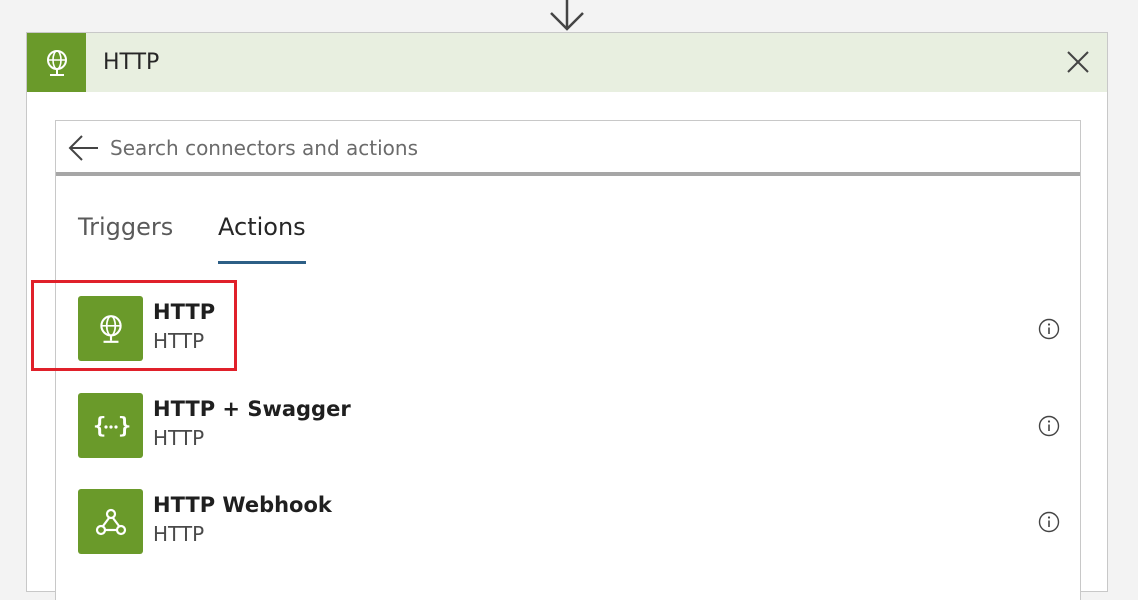 Image resolution: width=1138 pixels, height=600 pixels. I want to click on action-item-http-webhook: HTTP Webhook HTTP, so click(568, 536).